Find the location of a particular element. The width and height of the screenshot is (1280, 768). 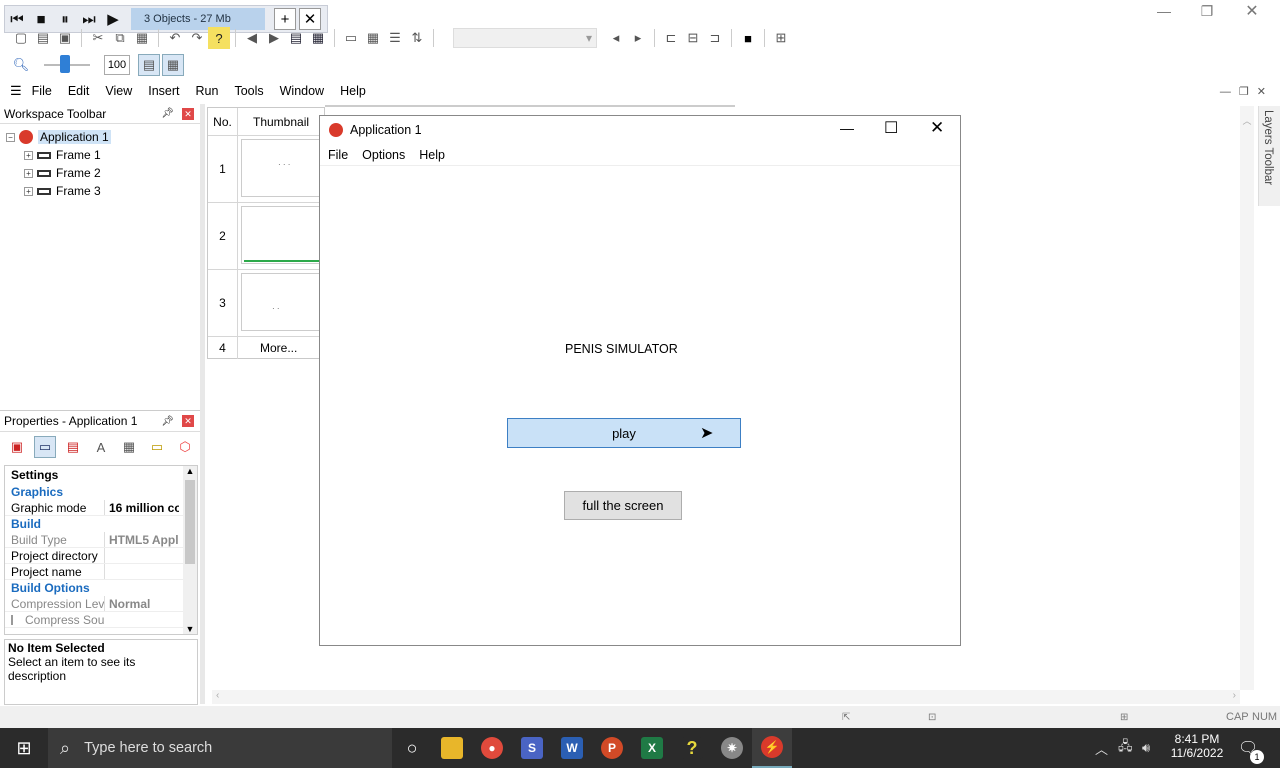

sort-icon: ⇅ is located at coordinates (417, 38).